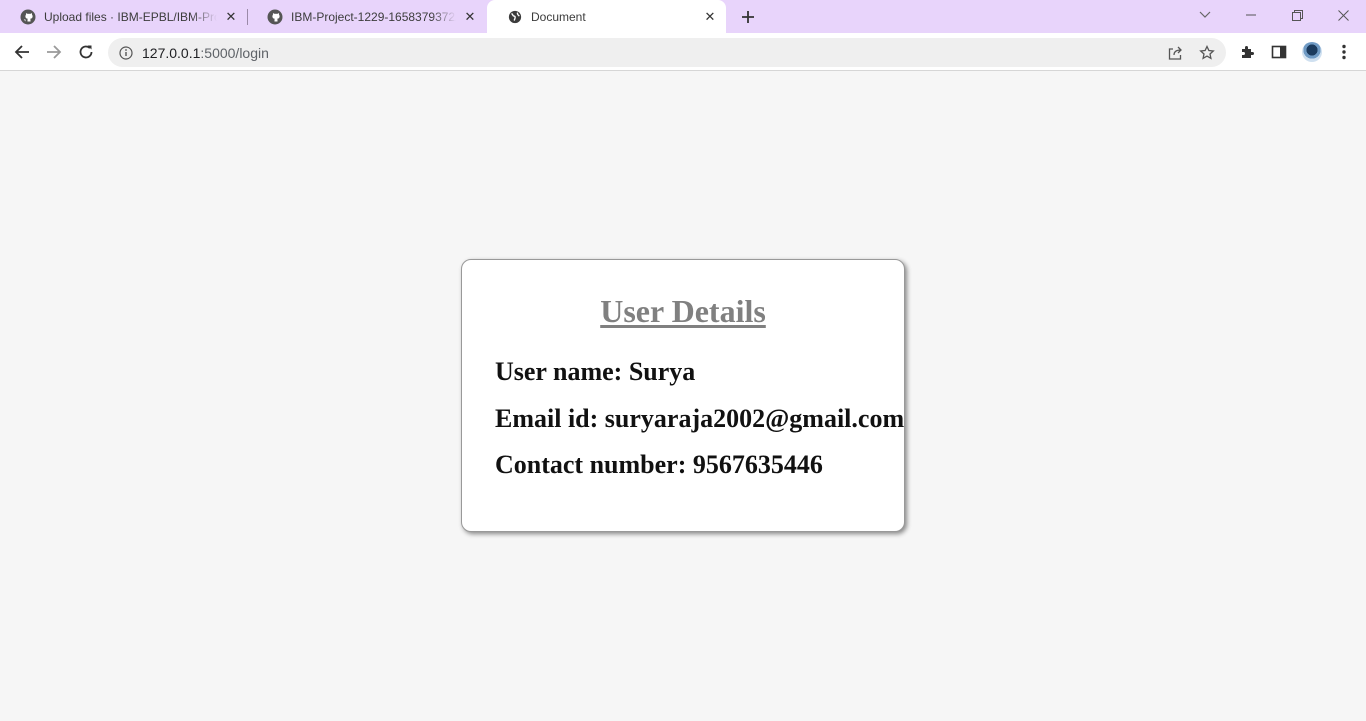  What do you see at coordinates (1207, 53) in the screenshot?
I see `bookmark-star-icon` at bounding box center [1207, 53].